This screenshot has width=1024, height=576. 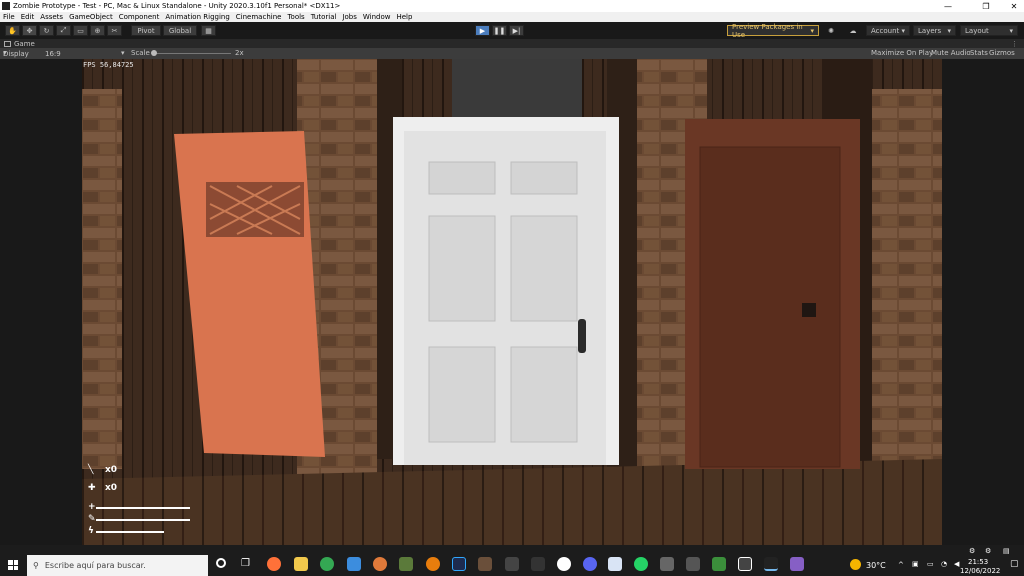 I want to click on visual-studio-icon, so click(x=797, y=564).